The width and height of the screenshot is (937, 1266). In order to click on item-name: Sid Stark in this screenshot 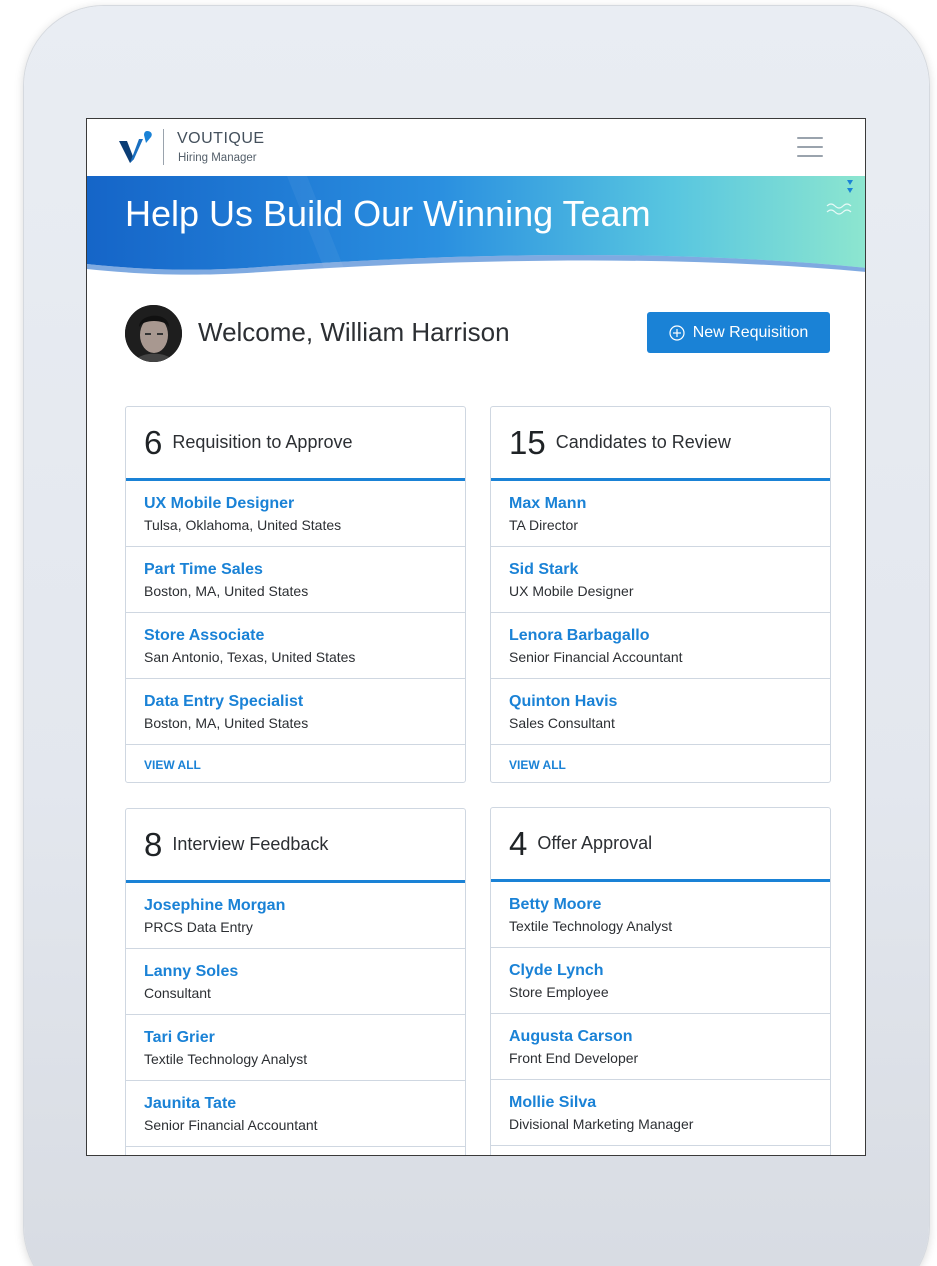, I will do `click(544, 569)`.